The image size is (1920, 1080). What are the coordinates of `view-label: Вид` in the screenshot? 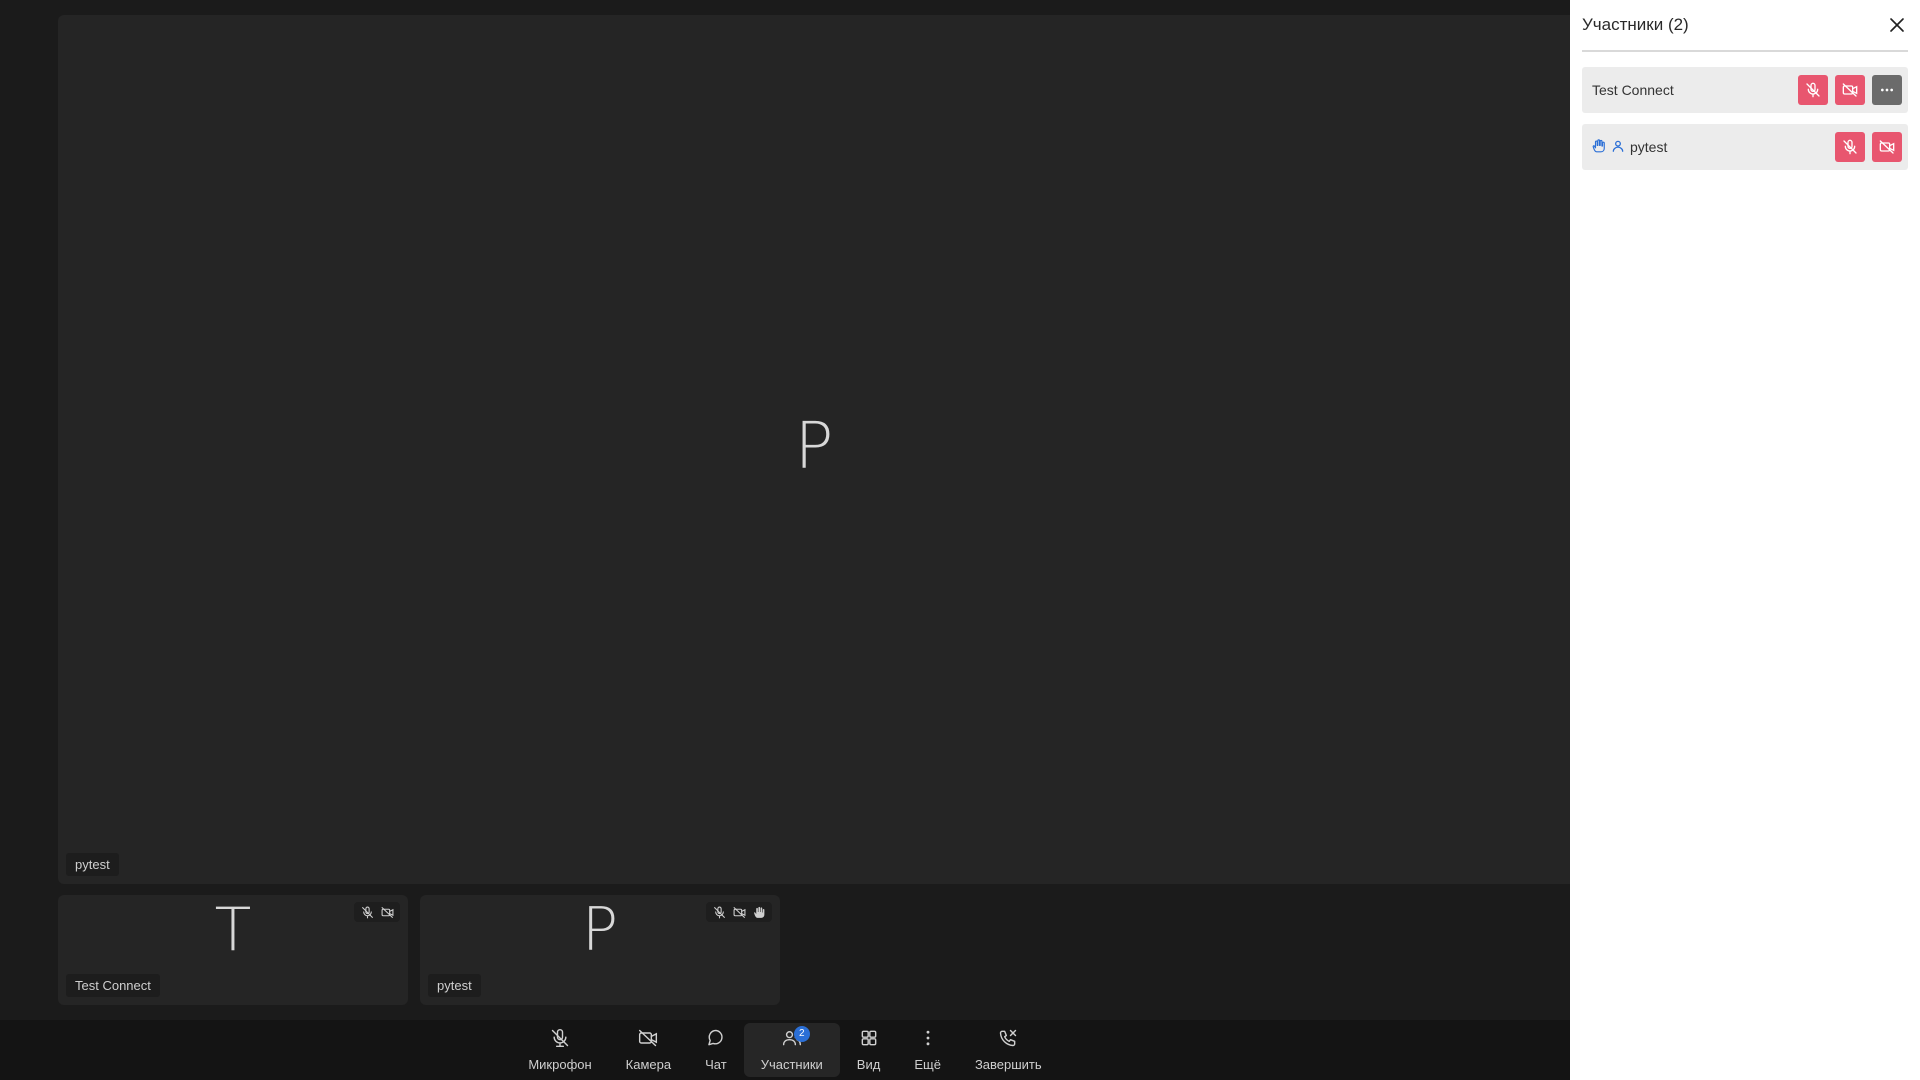 It's located at (868, 1064).